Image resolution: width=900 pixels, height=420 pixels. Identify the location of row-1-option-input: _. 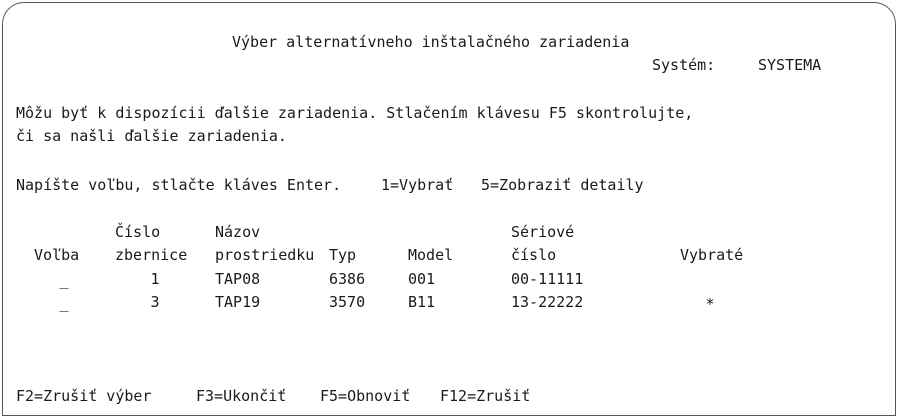
(64, 280).